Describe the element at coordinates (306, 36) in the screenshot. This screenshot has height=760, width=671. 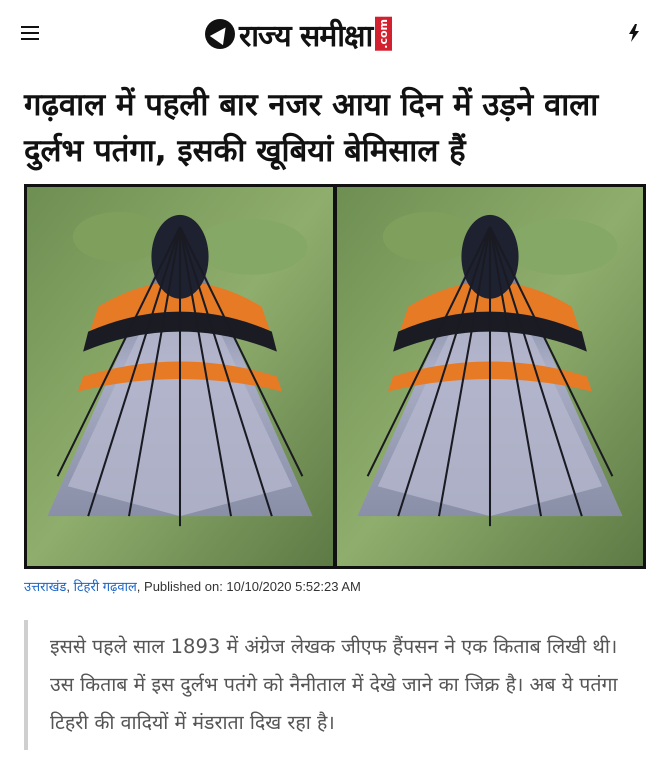
I see `logo-text: राज्य समीक्षा` at that location.